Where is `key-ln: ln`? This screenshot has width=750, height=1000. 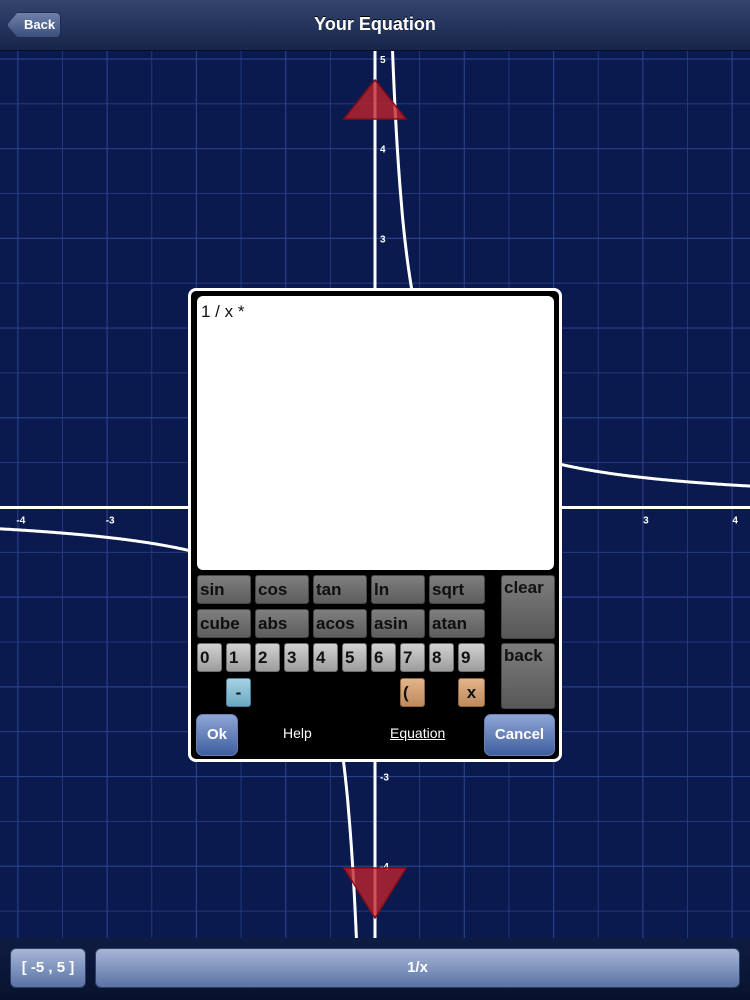 key-ln: ln is located at coordinates (398, 589).